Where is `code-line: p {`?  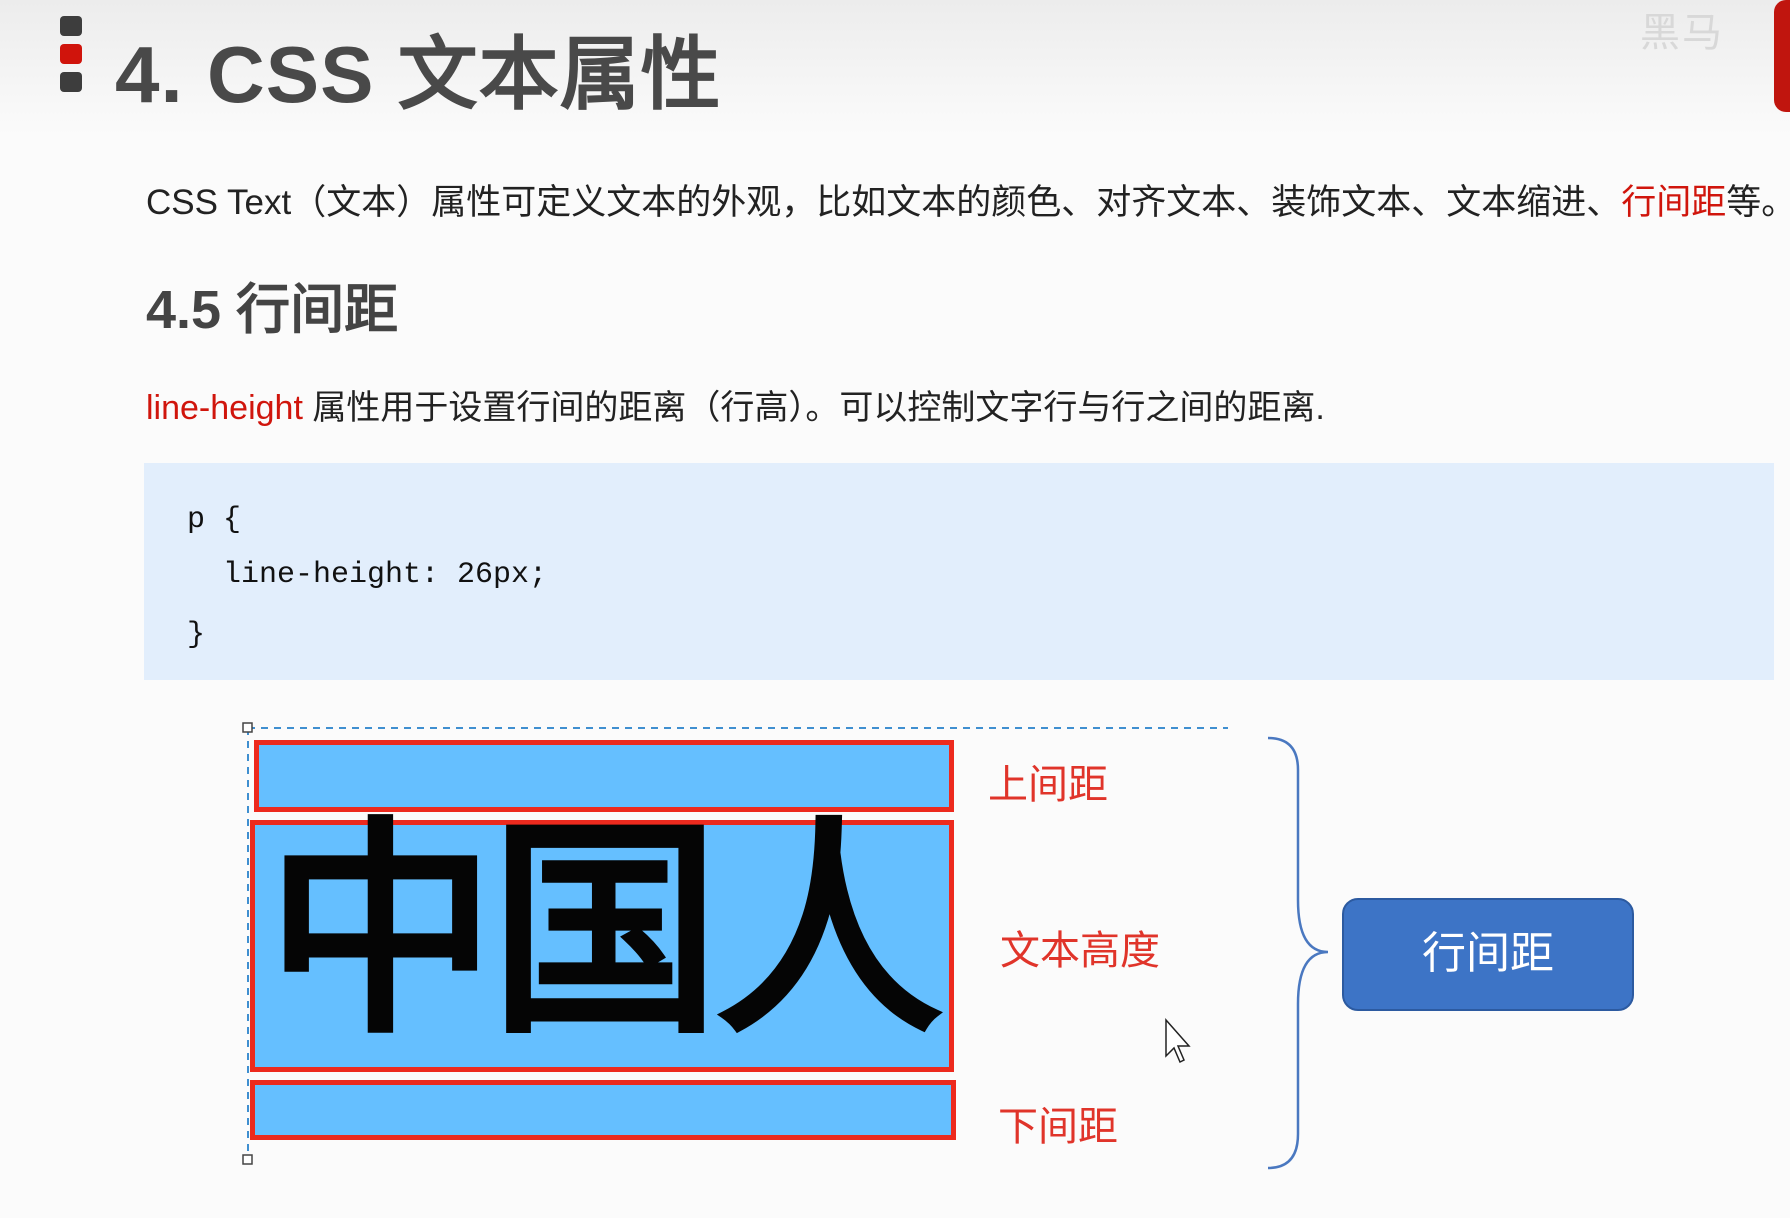 code-line: p { is located at coordinates (214, 520).